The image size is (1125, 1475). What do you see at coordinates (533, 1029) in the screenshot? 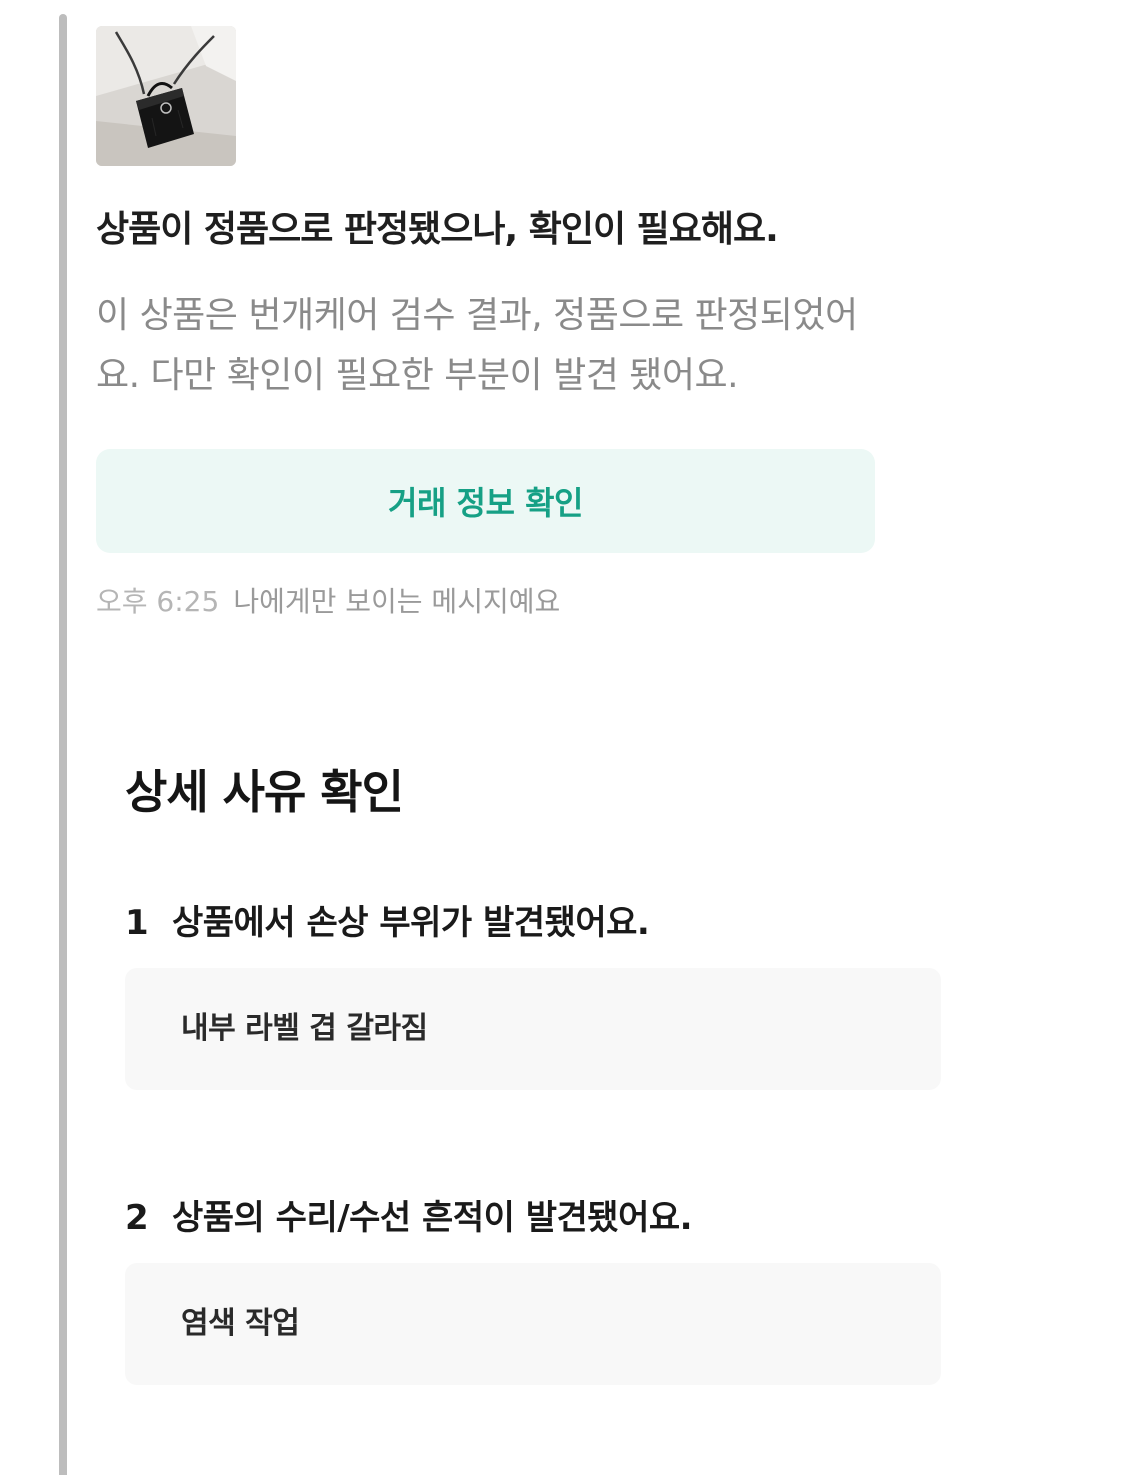
I see `reason-detail-box: 내부 라벨 겹 갈라짐` at bounding box center [533, 1029].